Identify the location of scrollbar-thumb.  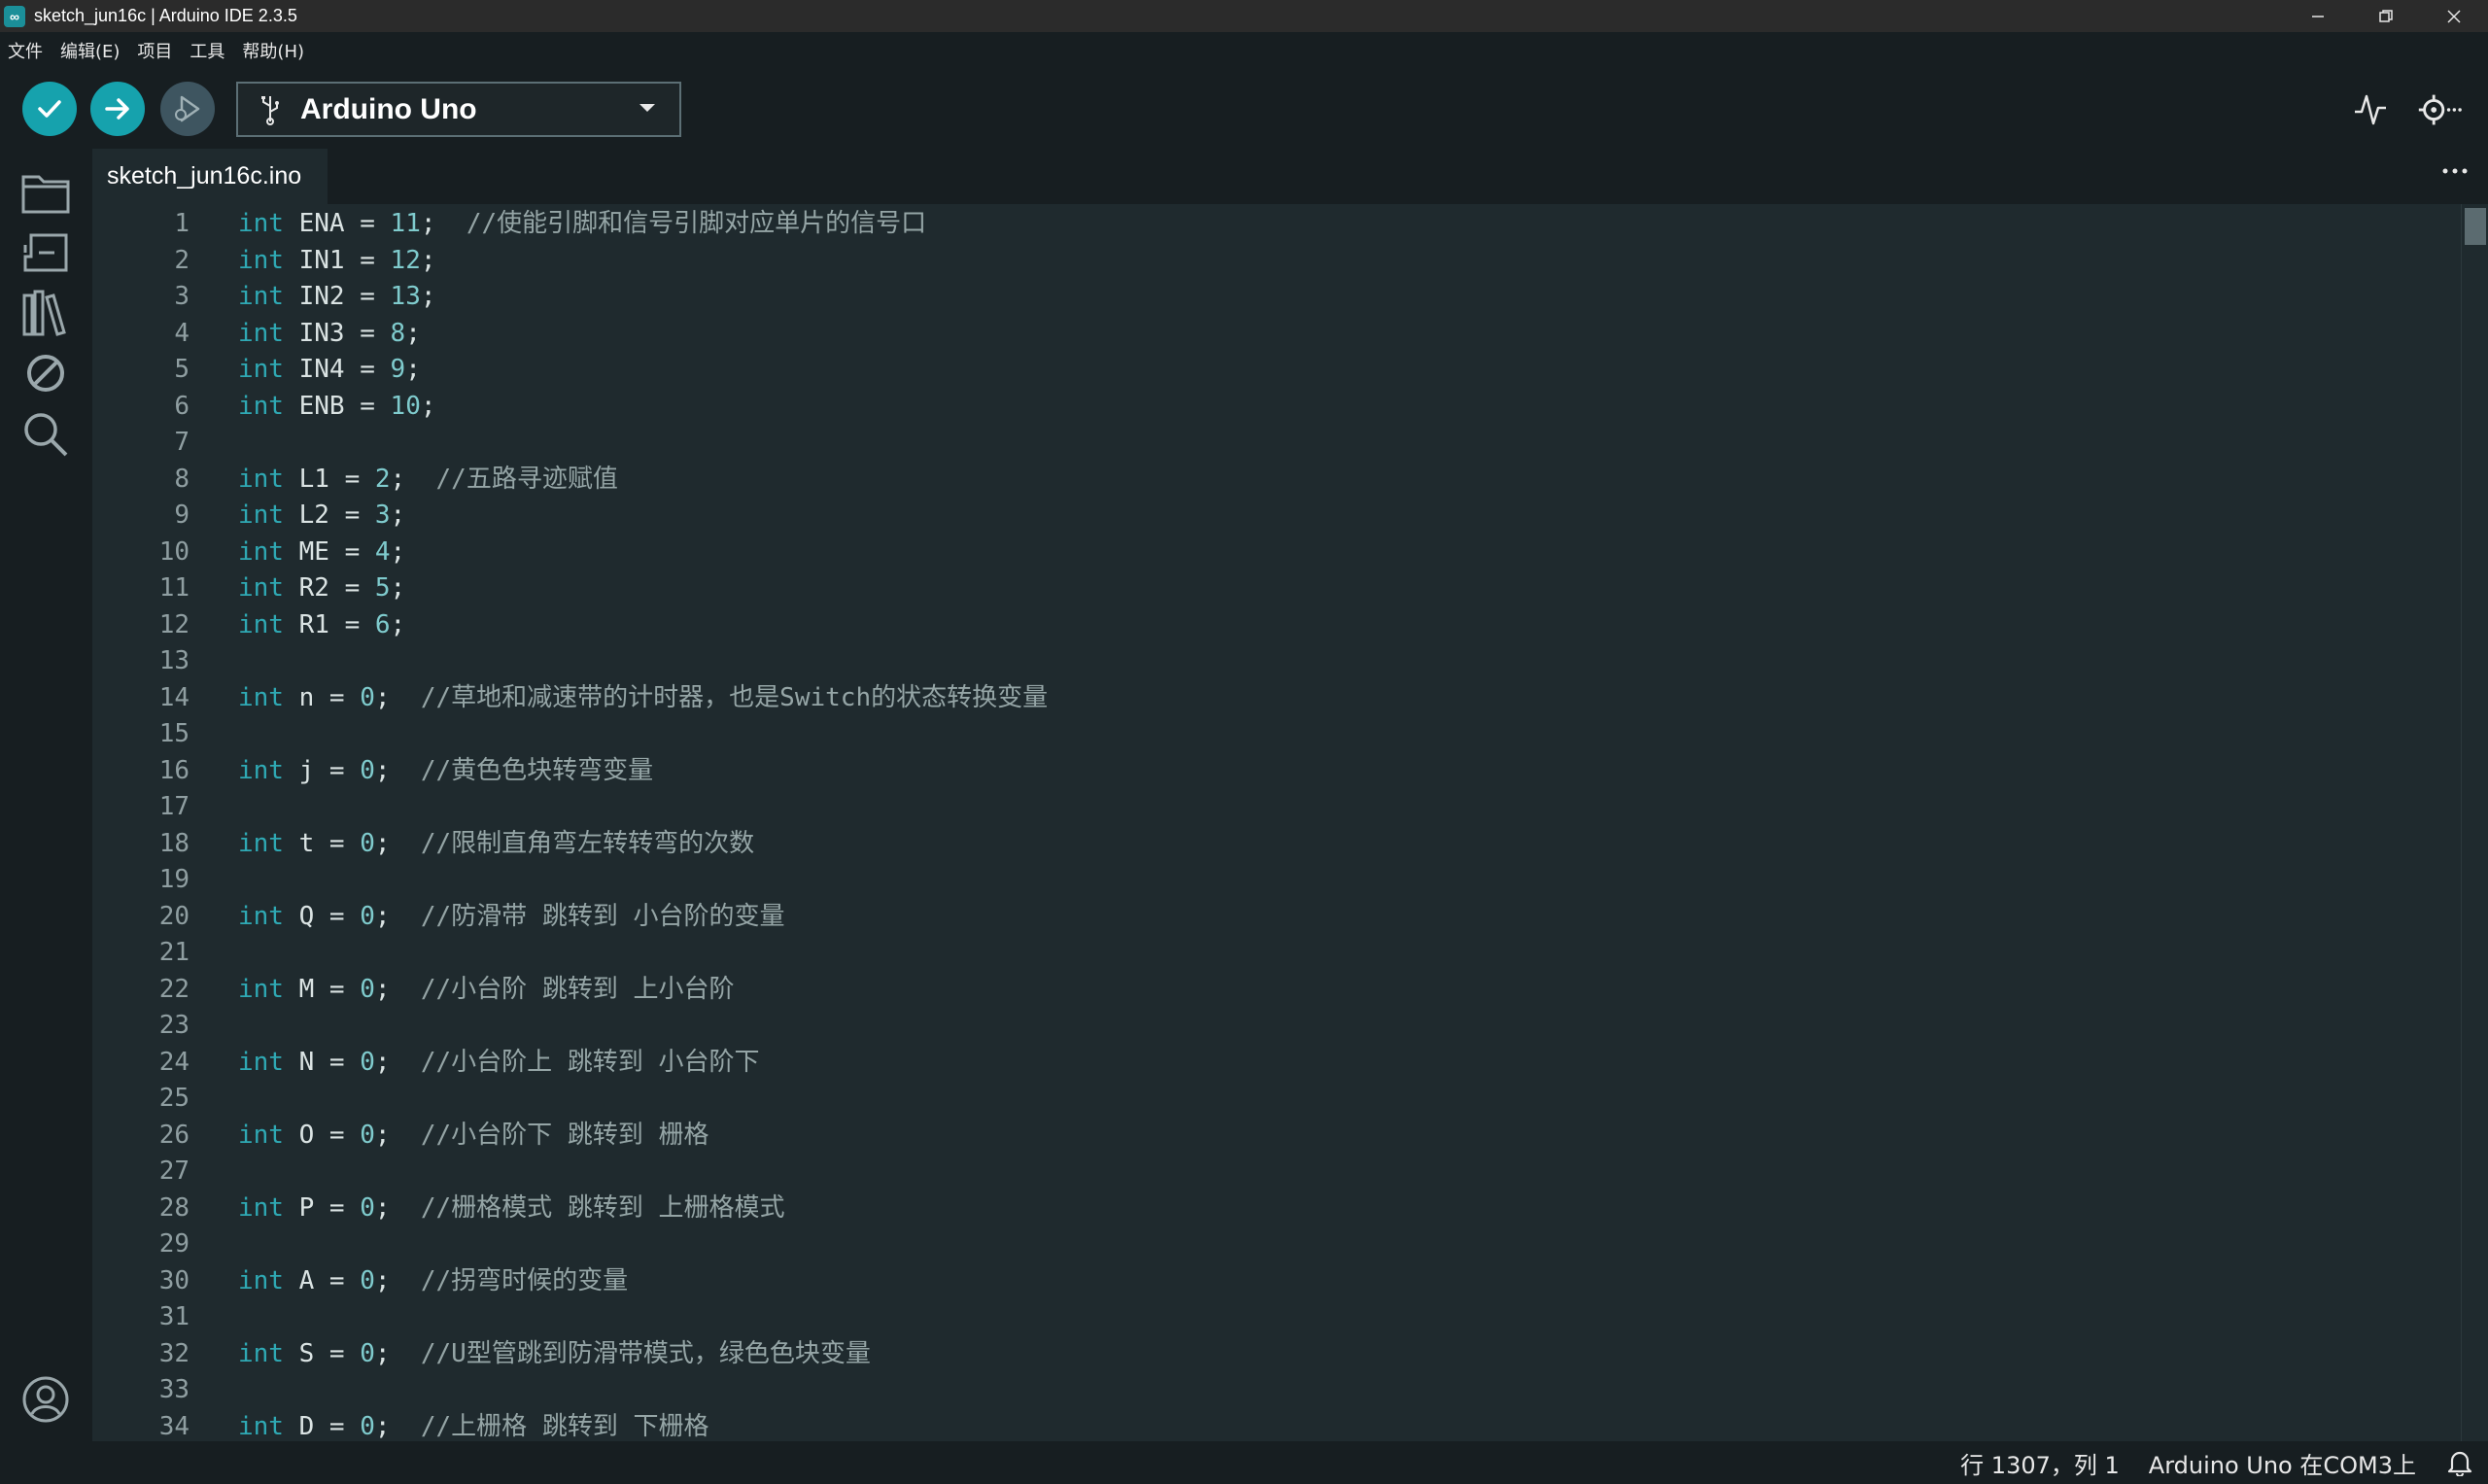
(2475, 226).